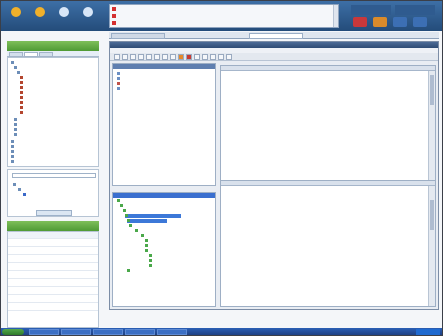 This screenshot has height=336, width=443. I want to click on alarm-scrollbar, so click(335, 16).